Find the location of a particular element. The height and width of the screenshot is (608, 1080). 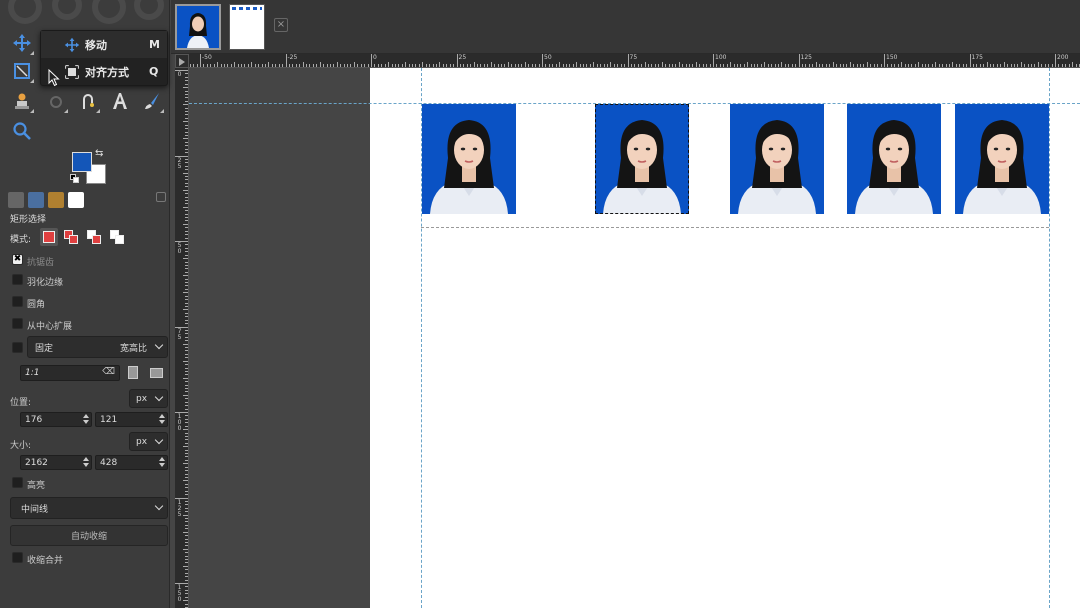

dock-tabs is located at coordinates (88, 200).